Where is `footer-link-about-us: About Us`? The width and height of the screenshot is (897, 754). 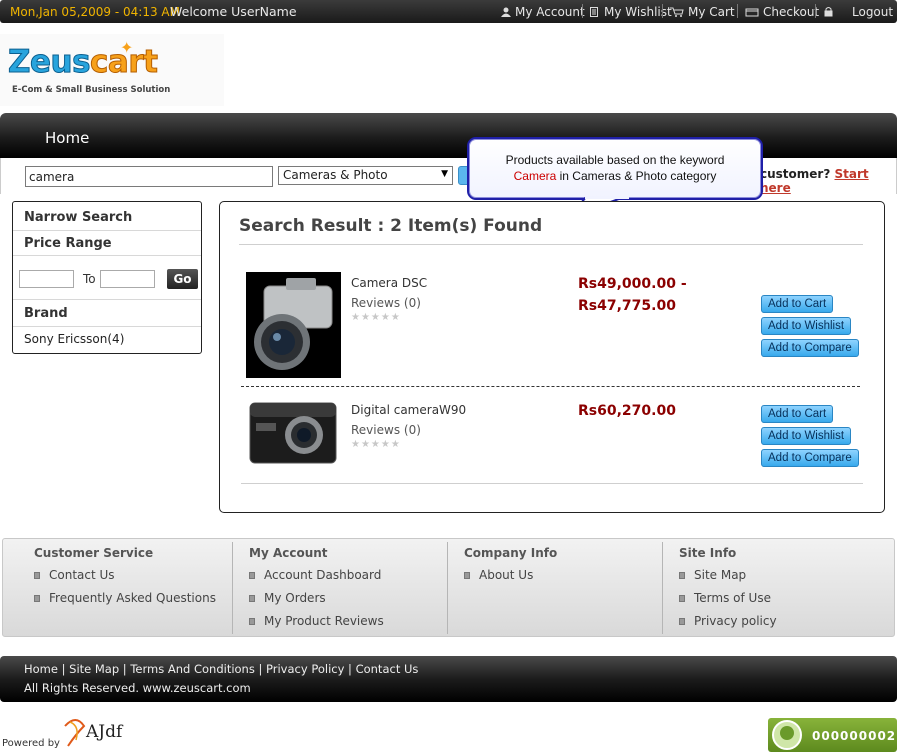 footer-link-about-us: About Us is located at coordinates (498, 575).